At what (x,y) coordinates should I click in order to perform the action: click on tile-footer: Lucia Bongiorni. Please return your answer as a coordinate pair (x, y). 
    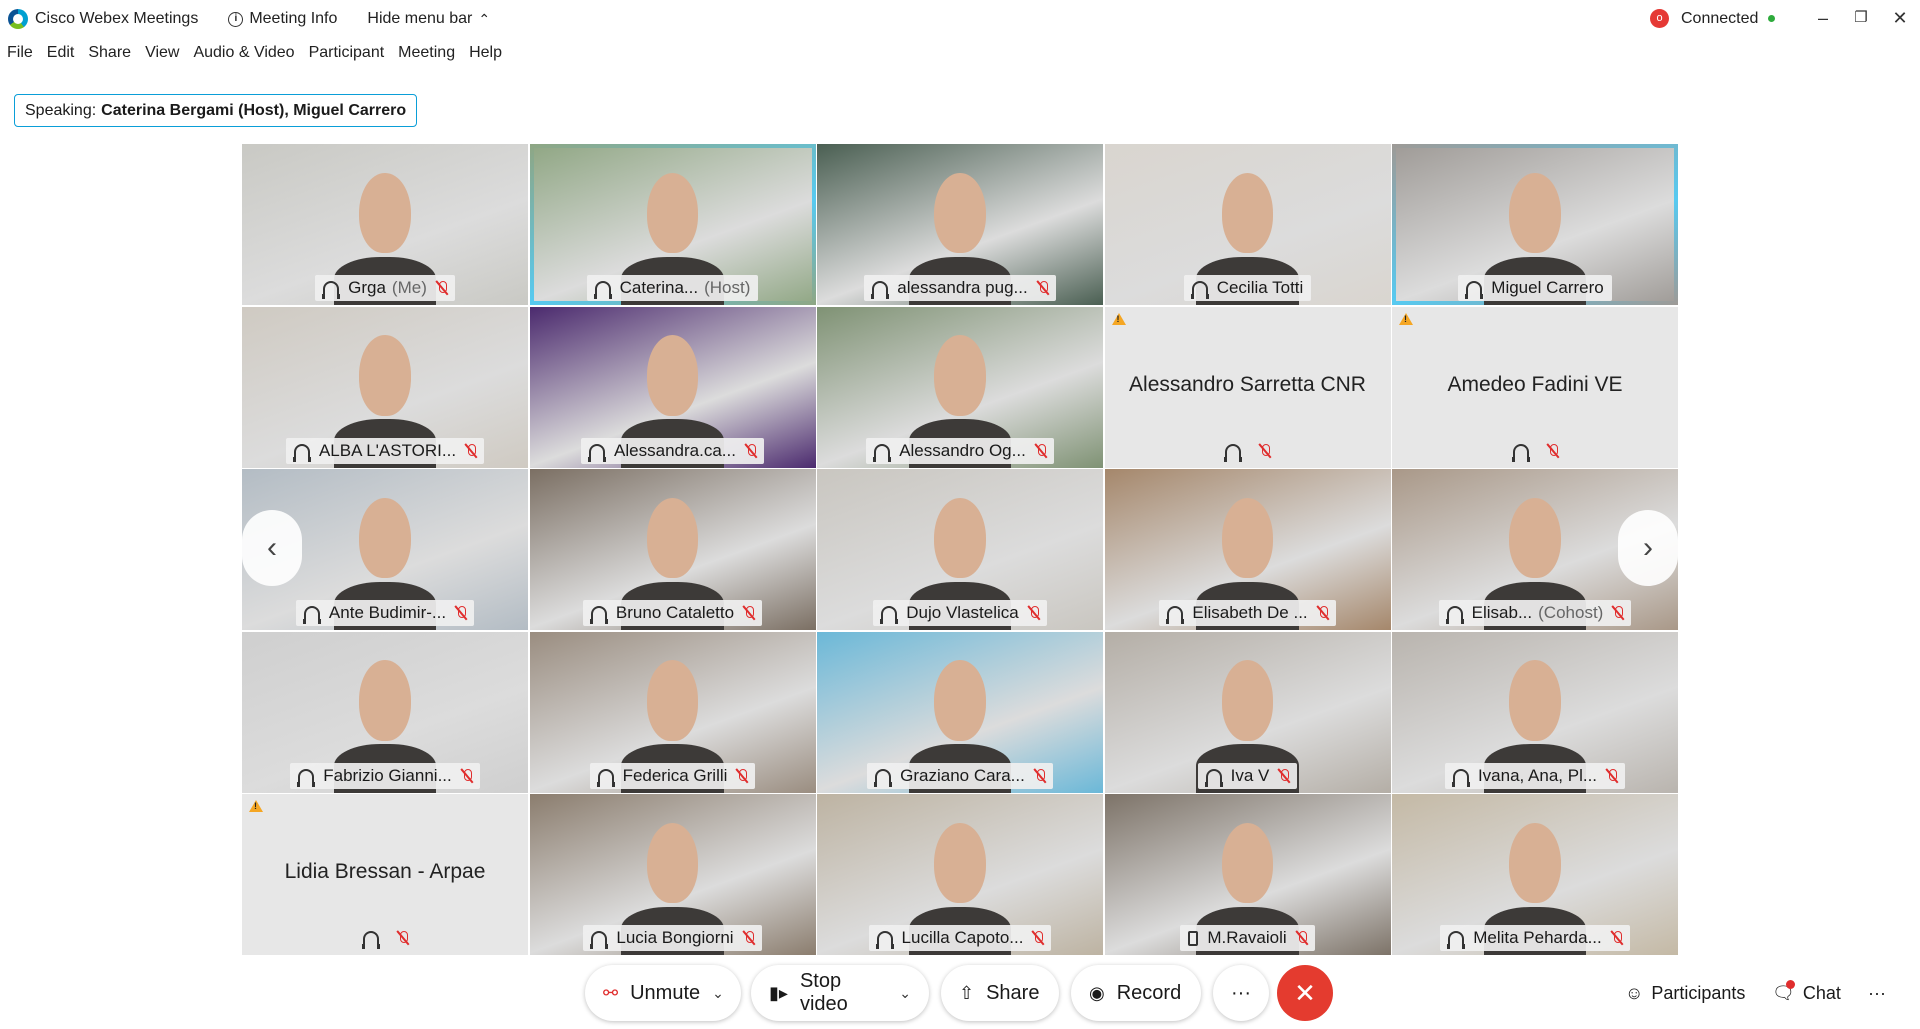
    Looking at the image, I should click on (673, 938).